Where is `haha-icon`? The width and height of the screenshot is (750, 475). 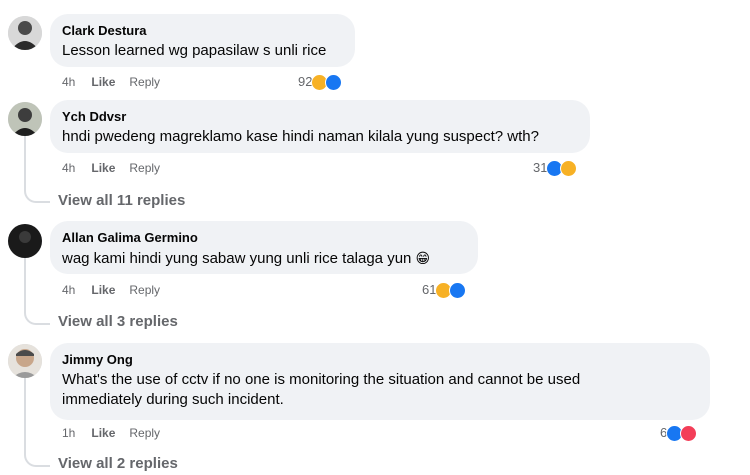 haha-icon is located at coordinates (569, 168).